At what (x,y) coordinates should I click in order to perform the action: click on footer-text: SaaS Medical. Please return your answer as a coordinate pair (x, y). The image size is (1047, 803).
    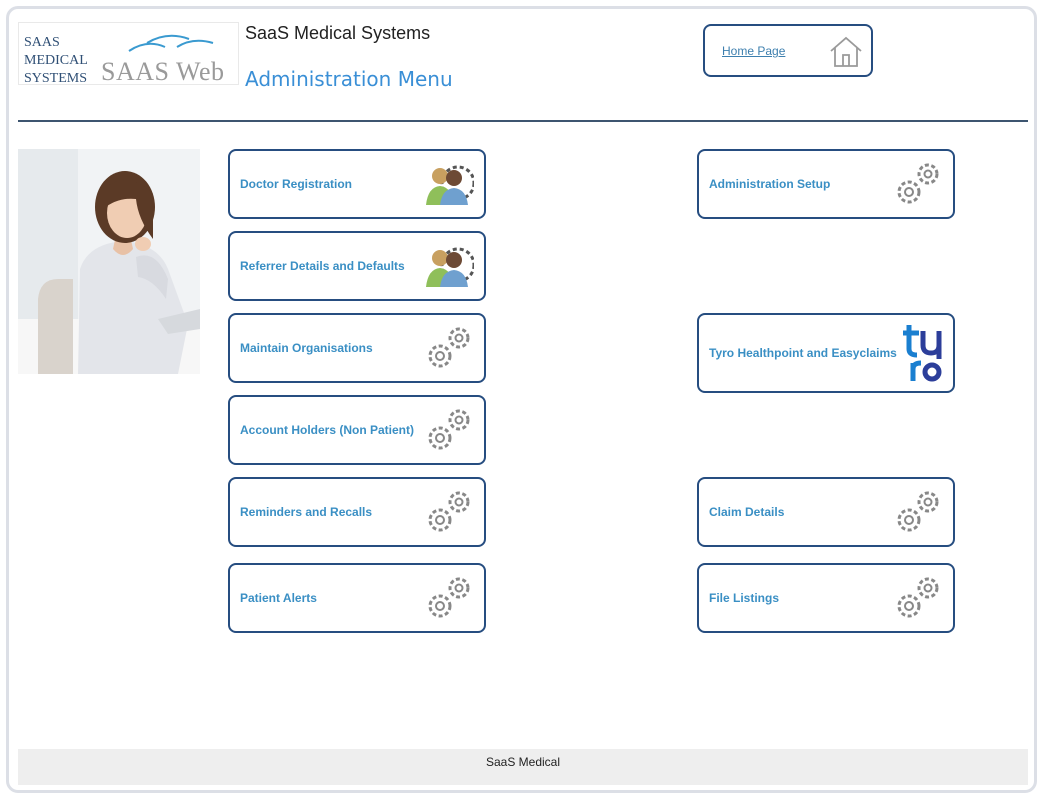
    Looking at the image, I should click on (523, 762).